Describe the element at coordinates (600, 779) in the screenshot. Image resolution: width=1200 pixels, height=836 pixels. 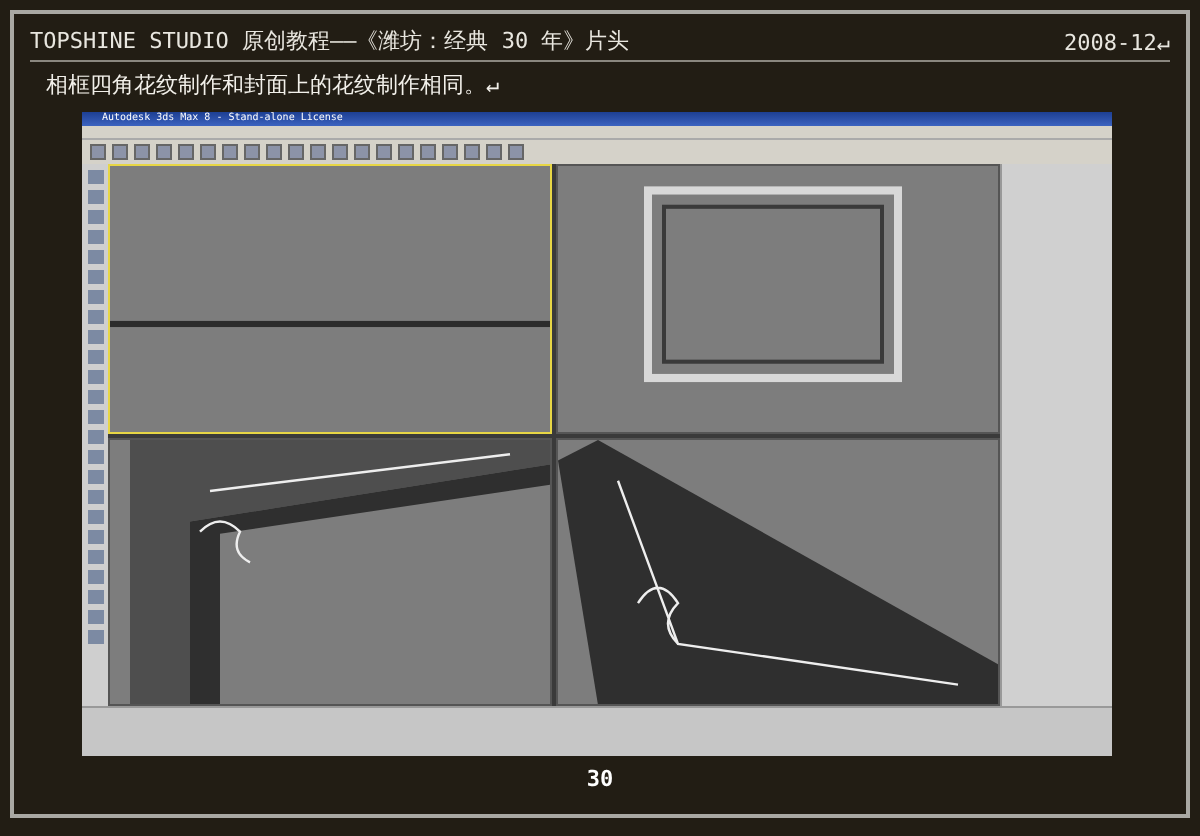
I see `page-number: 30` at that location.